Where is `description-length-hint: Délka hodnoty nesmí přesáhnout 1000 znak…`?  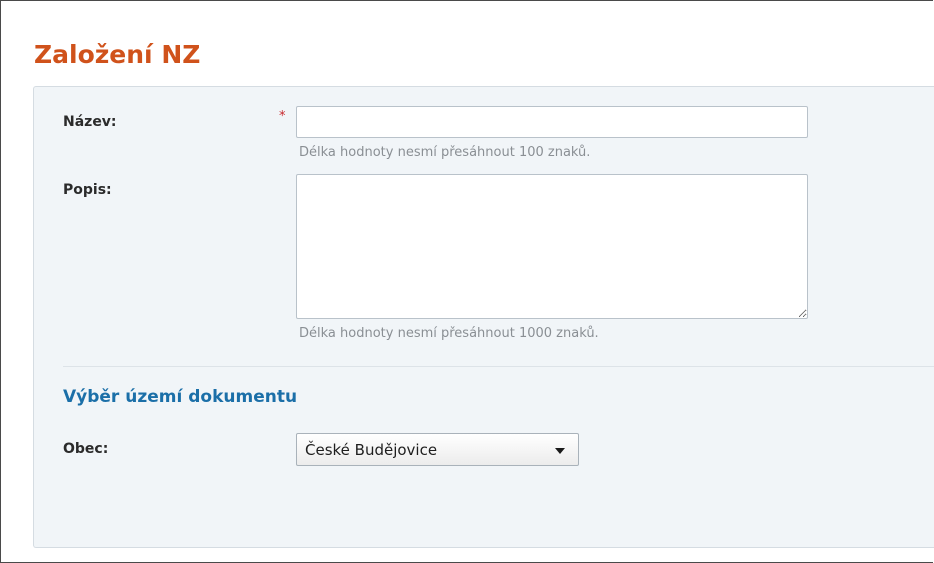
description-length-hint: Délka hodnoty nesmí přesáhnout 1000 znak… is located at coordinates (449, 333).